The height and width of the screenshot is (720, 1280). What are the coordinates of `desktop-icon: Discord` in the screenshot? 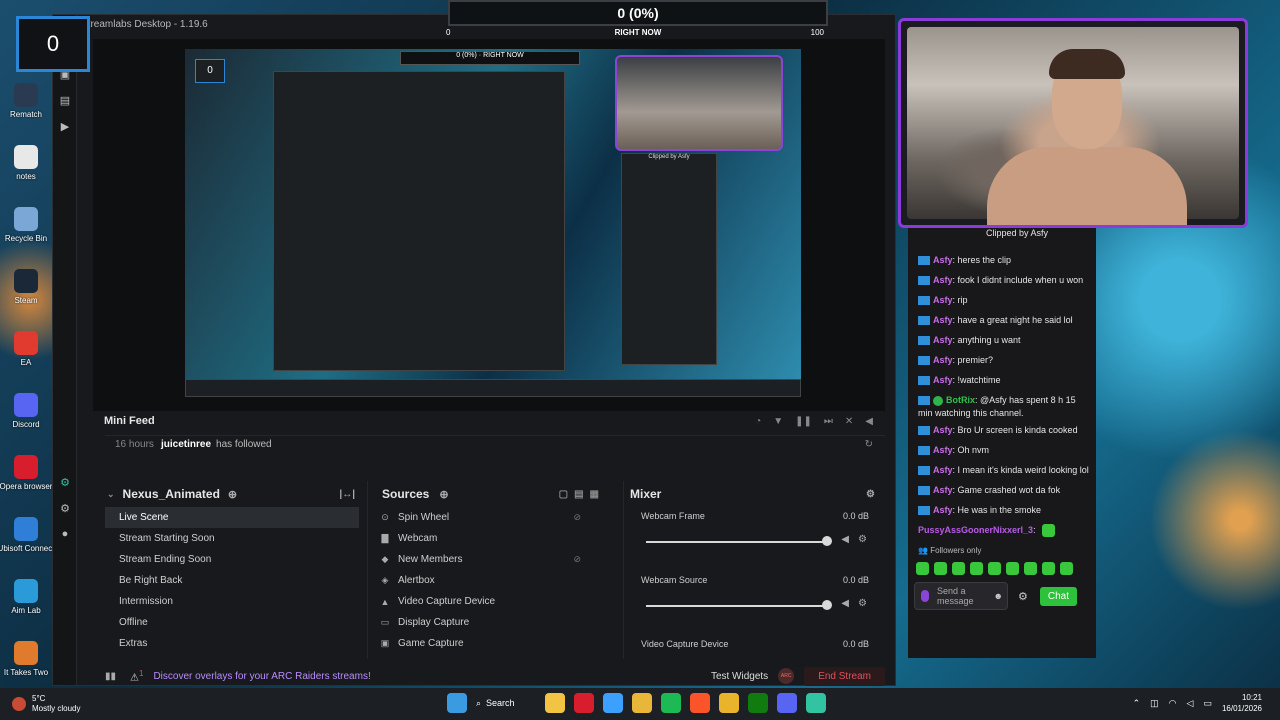 It's located at (26, 411).